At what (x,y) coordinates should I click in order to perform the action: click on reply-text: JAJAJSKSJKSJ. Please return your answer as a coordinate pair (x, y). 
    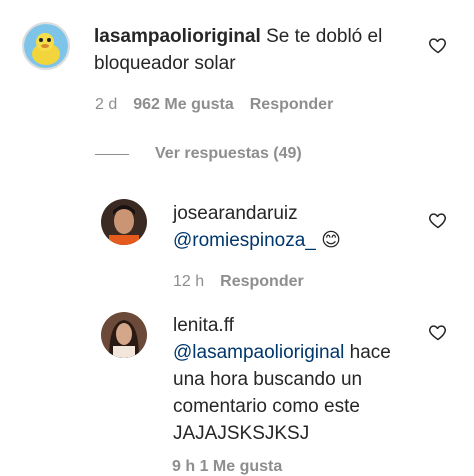
    Looking at the image, I should click on (241, 433).